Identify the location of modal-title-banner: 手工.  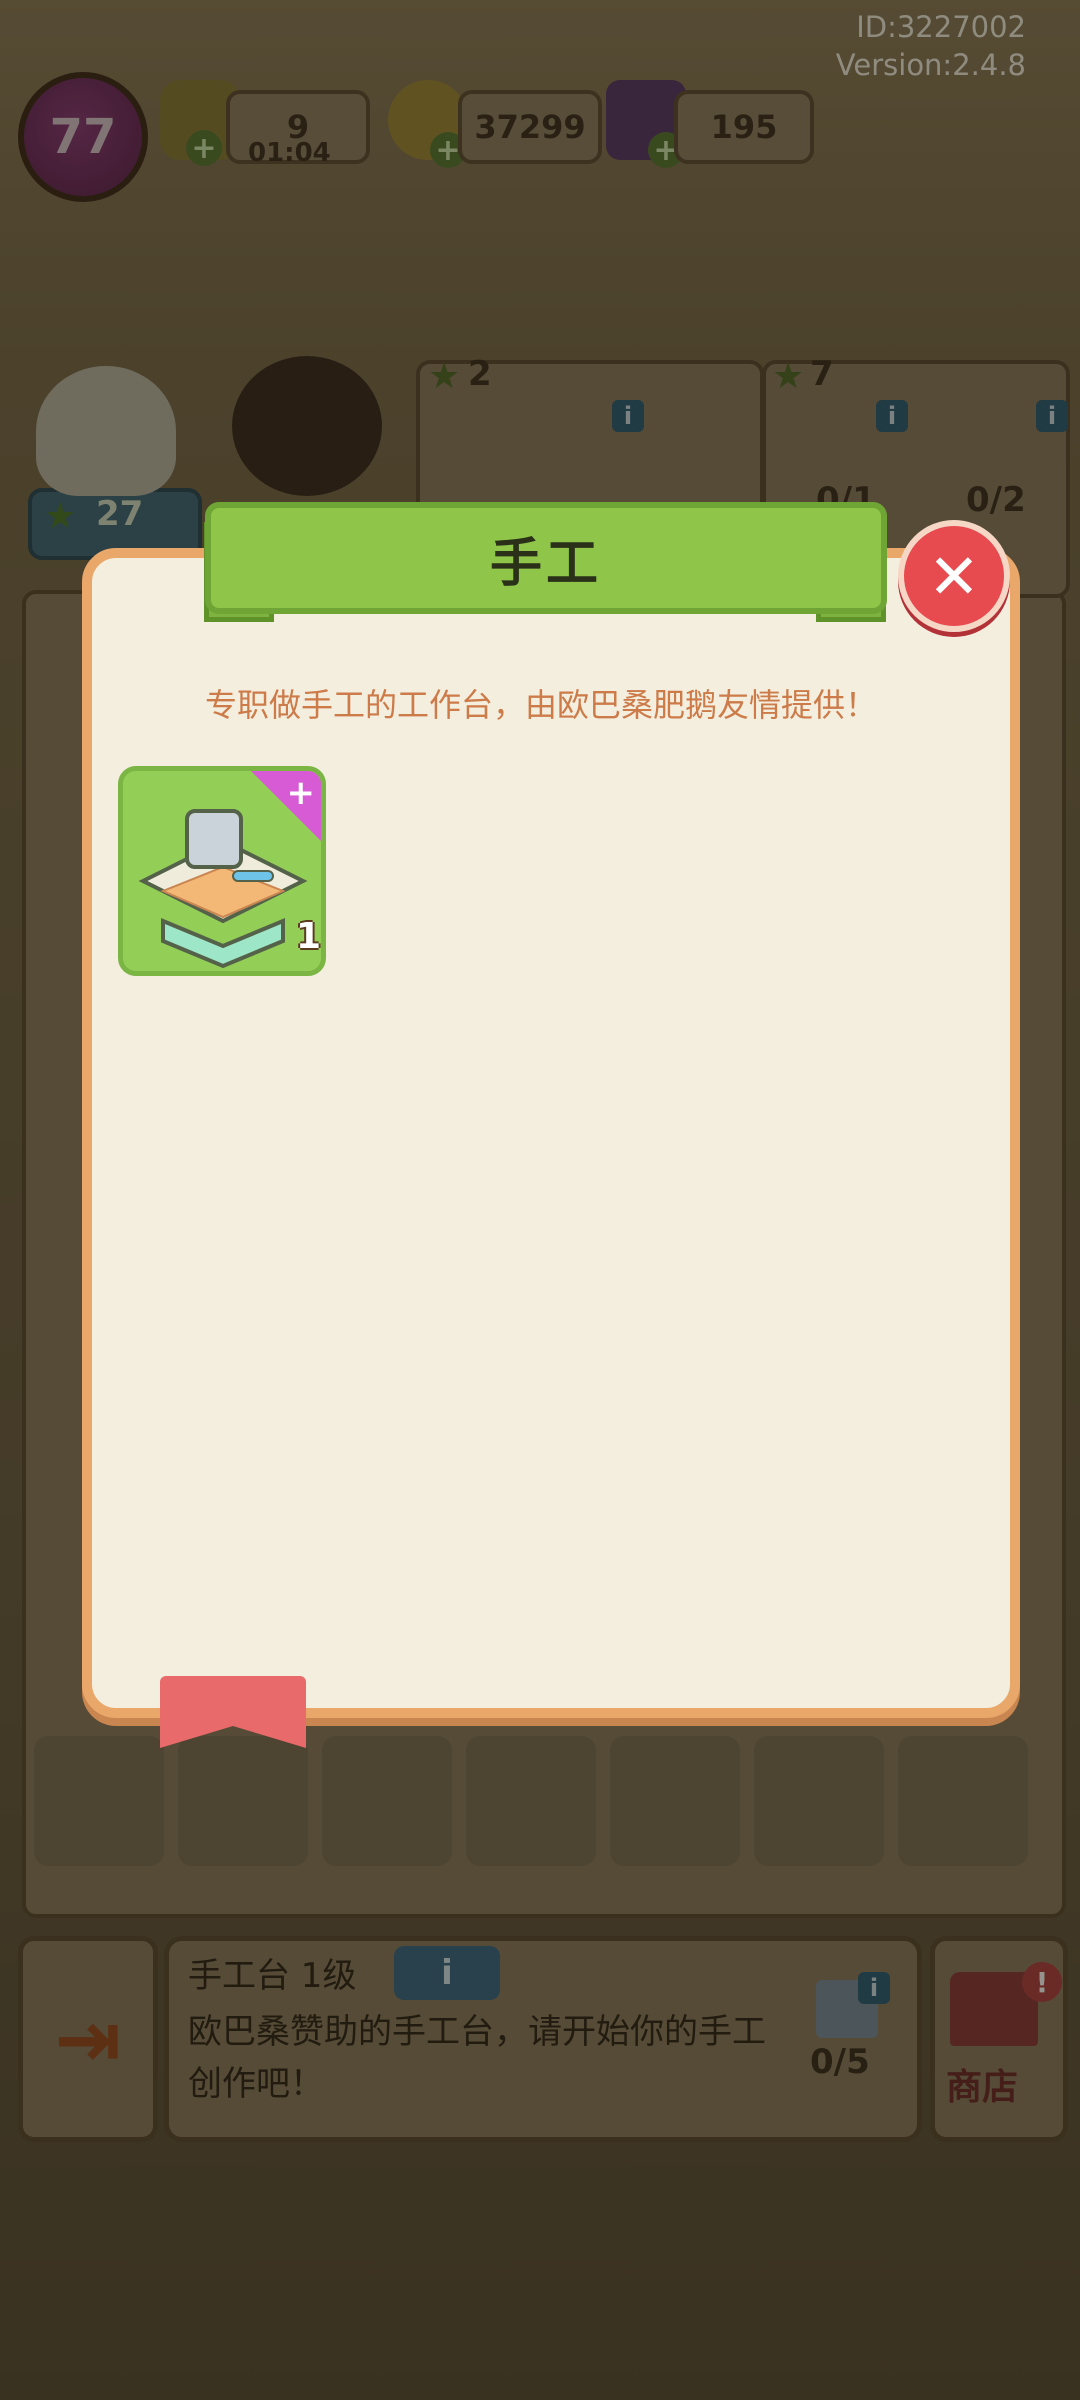
(546, 558).